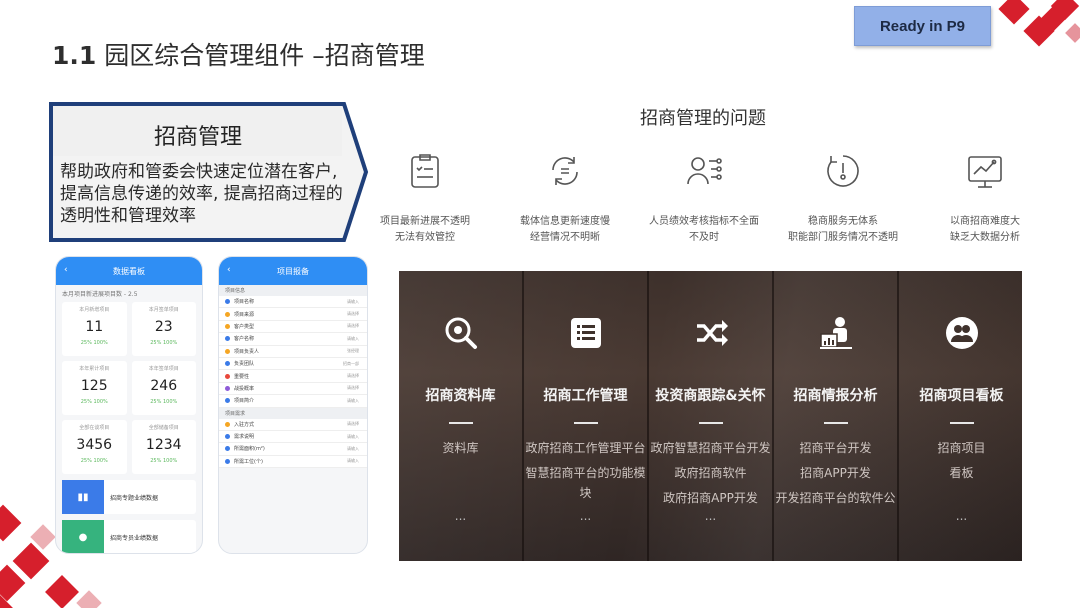  What do you see at coordinates (843, 237) in the screenshot?
I see `problem-text-line2: 职能部门服务情况不透明` at bounding box center [843, 237].